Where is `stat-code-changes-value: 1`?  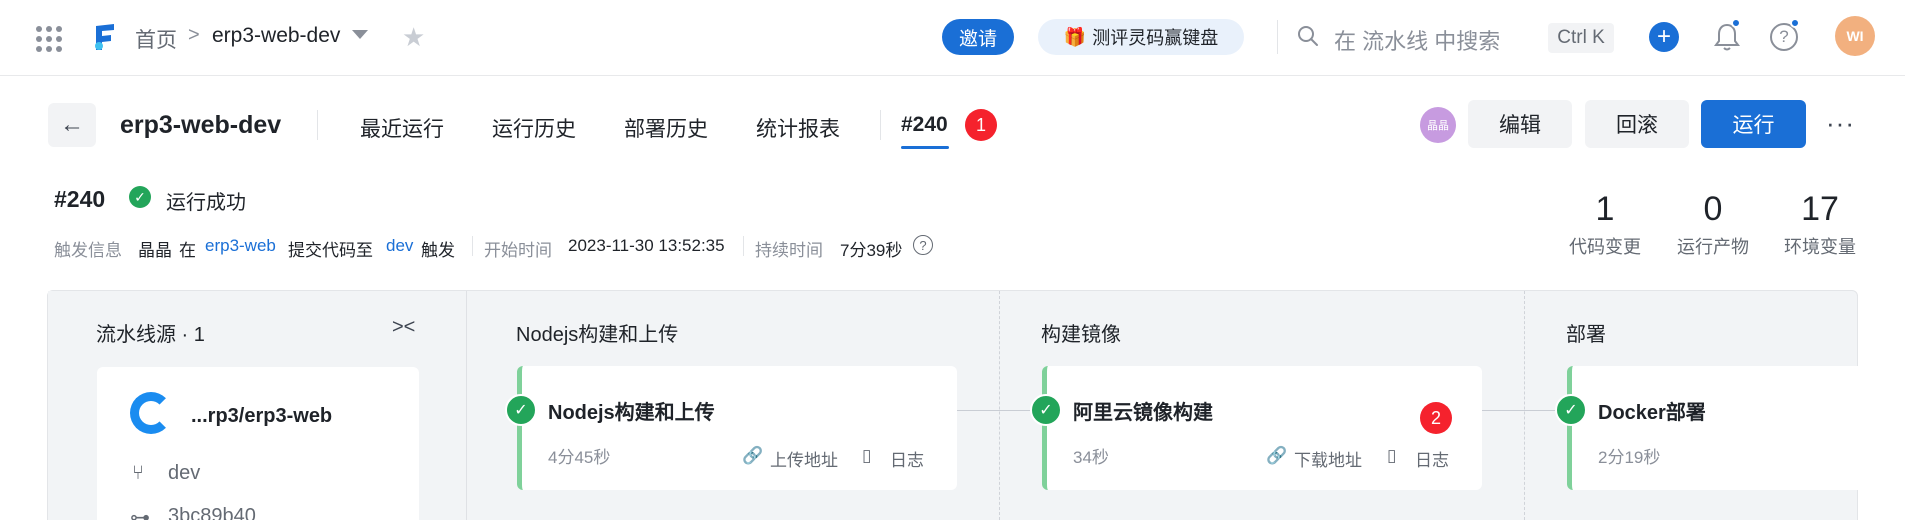
stat-code-changes-value: 1 is located at coordinates (1605, 209).